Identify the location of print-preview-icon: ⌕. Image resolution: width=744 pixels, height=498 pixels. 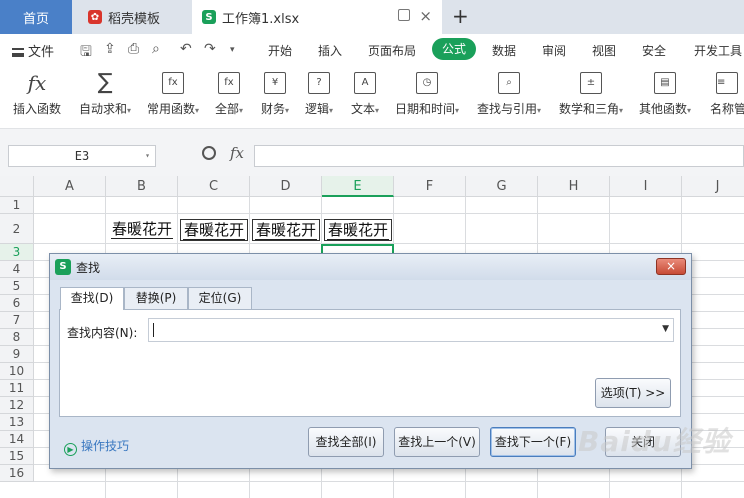
(156, 49).